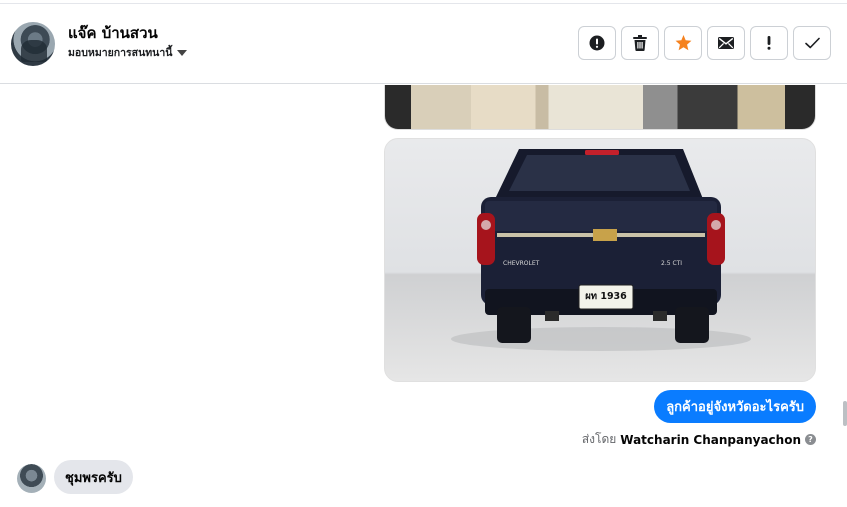  What do you see at coordinates (710, 439) in the screenshot?
I see `sender-name: Watcharin Chanpanyachon` at bounding box center [710, 439].